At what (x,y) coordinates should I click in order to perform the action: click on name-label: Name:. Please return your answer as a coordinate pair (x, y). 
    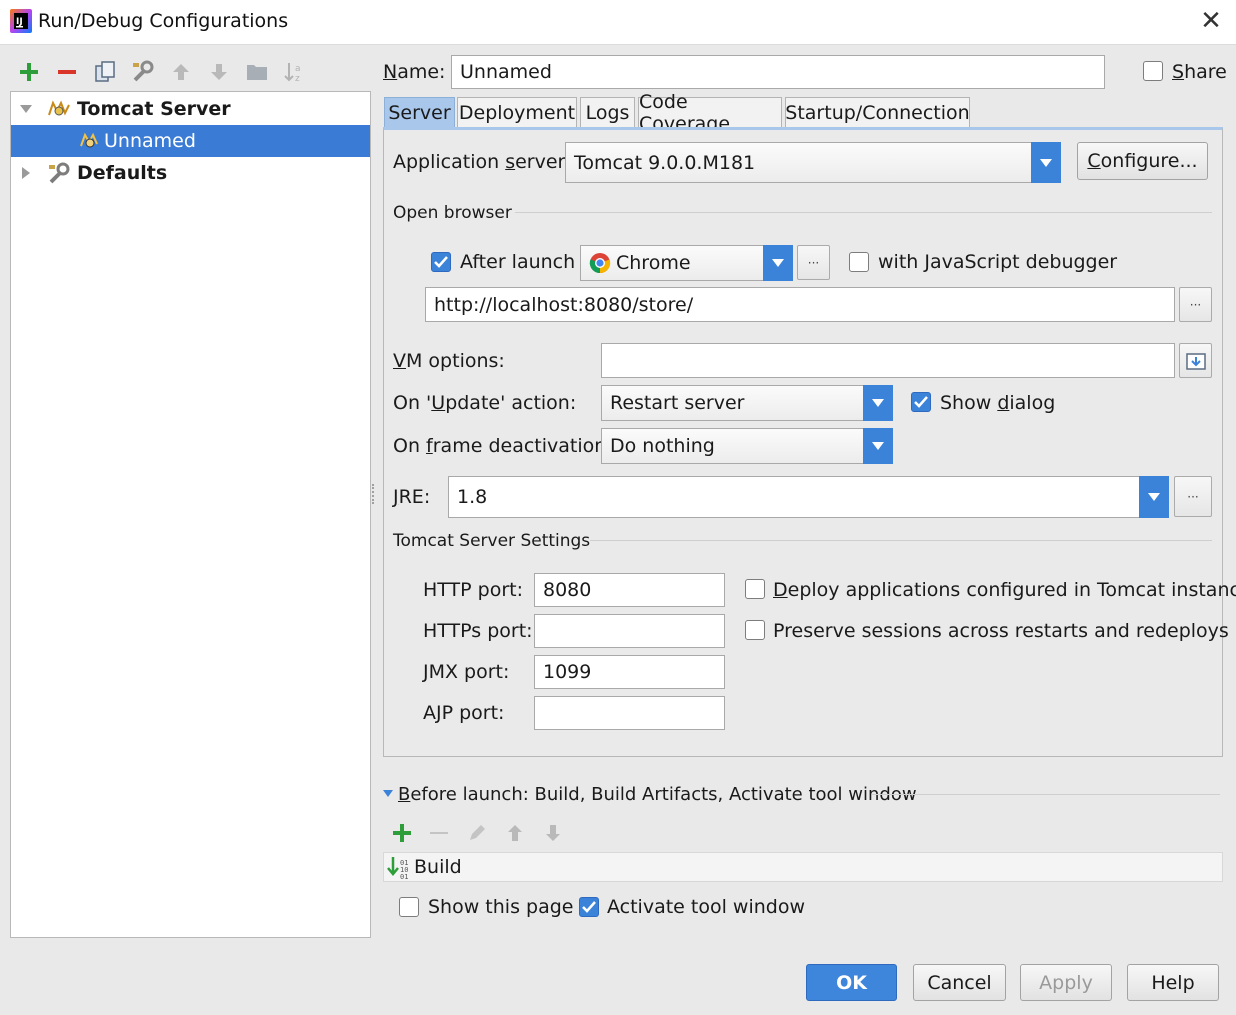
    Looking at the image, I should click on (414, 72).